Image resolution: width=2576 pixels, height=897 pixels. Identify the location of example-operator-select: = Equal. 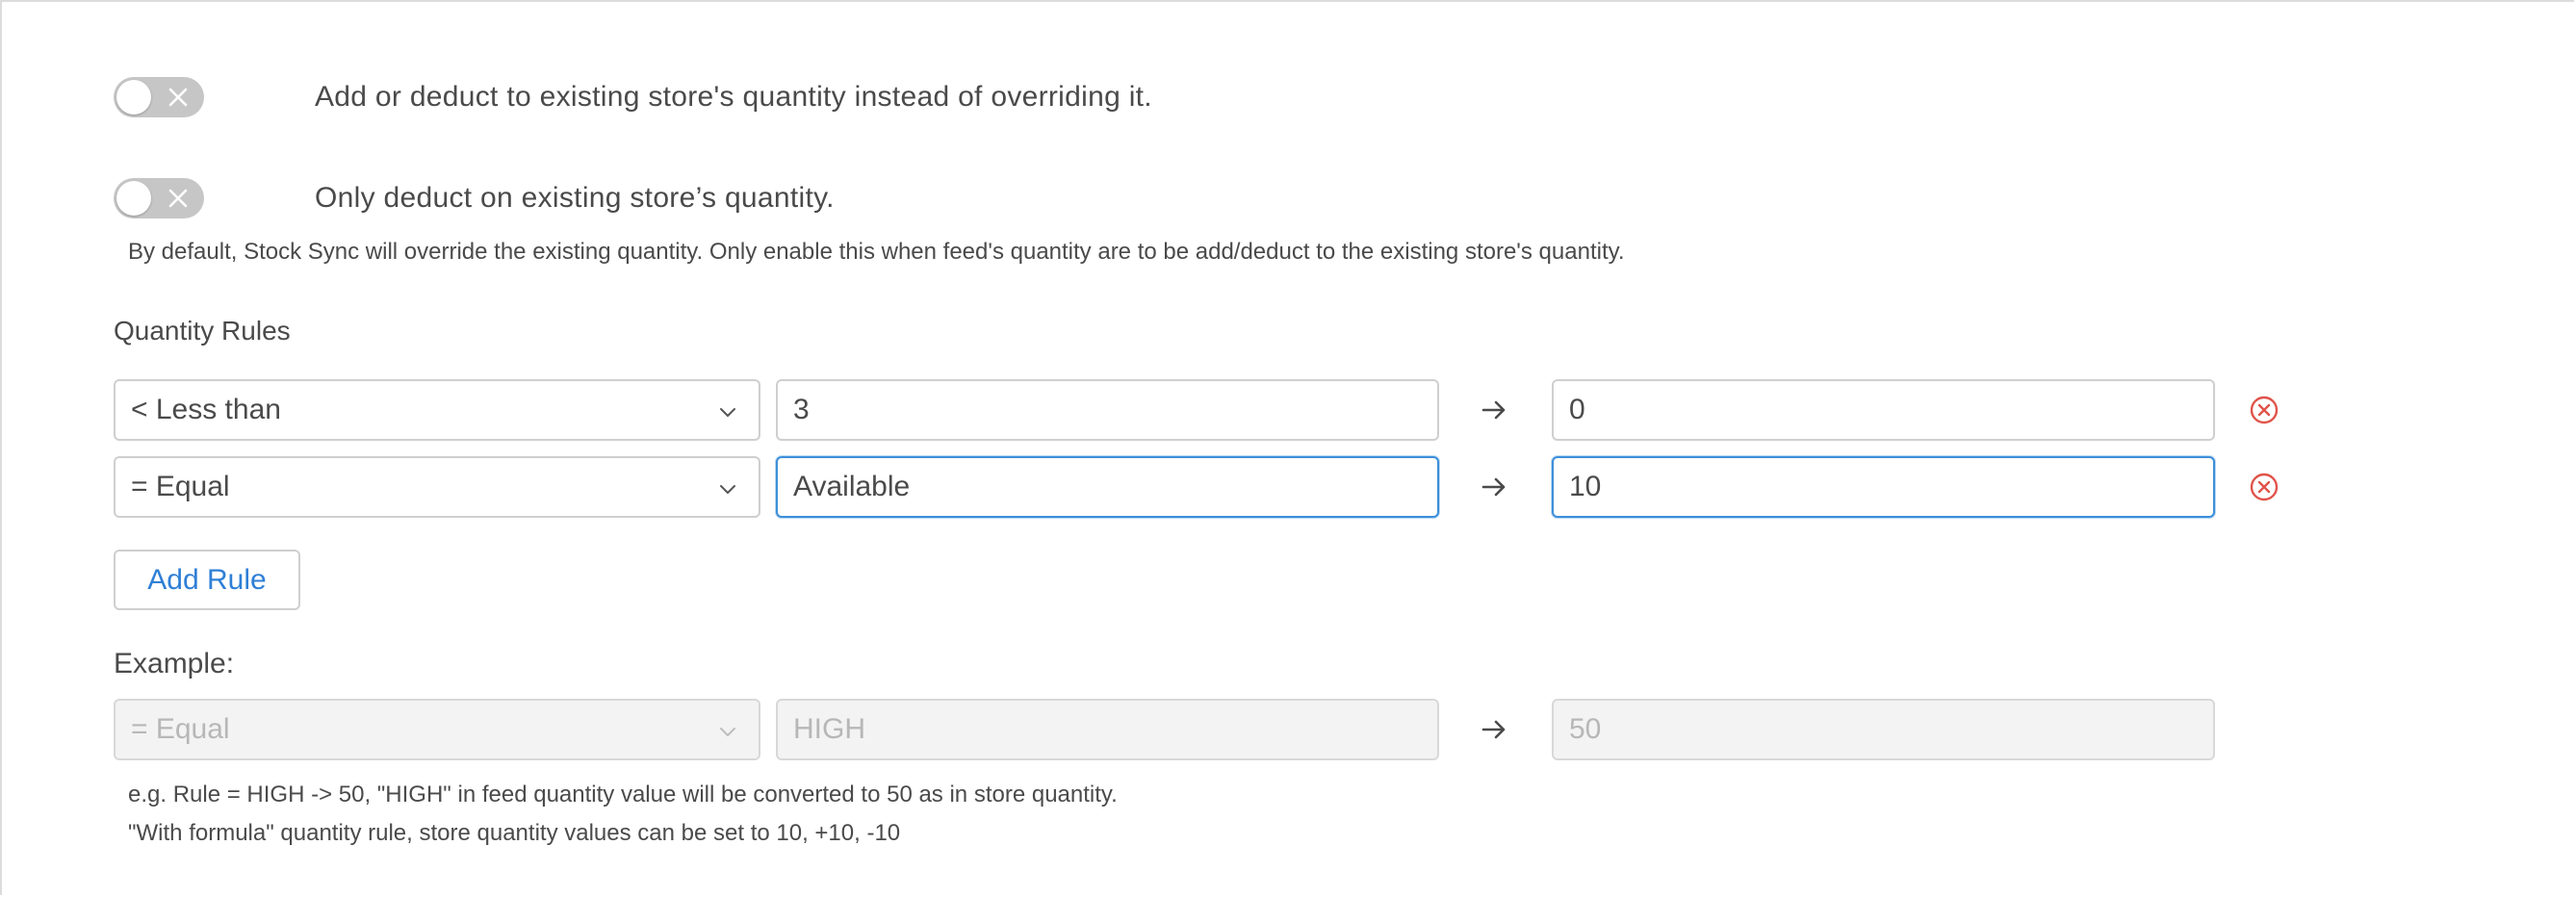
(437, 729).